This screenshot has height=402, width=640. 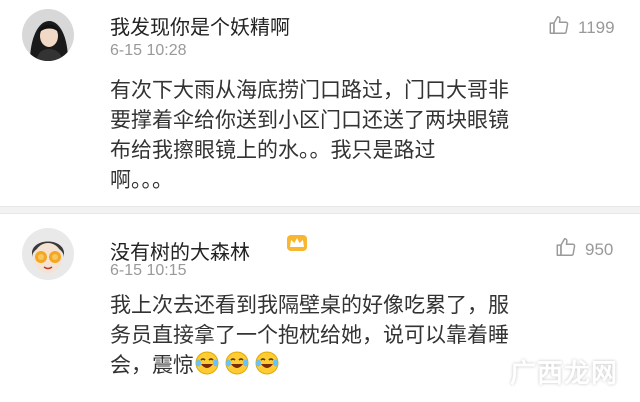 I want to click on comment-divider, so click(x=320, y=210).